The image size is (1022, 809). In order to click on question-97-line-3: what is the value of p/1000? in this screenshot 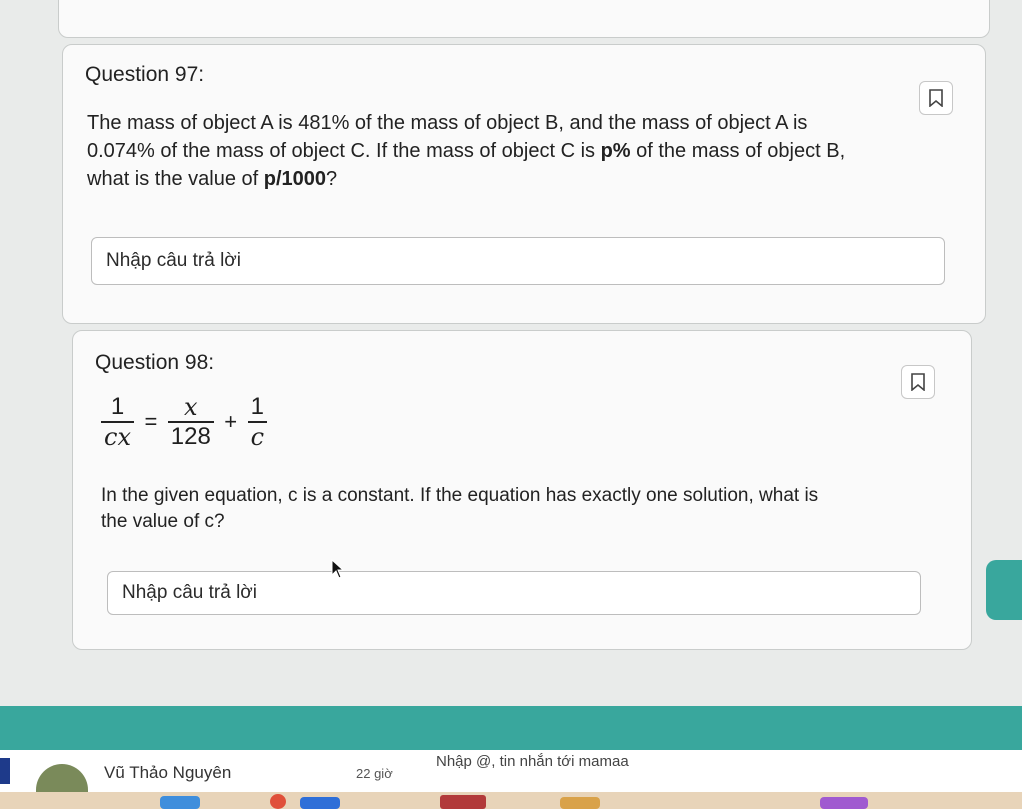, I will do `click(212, 179)`.